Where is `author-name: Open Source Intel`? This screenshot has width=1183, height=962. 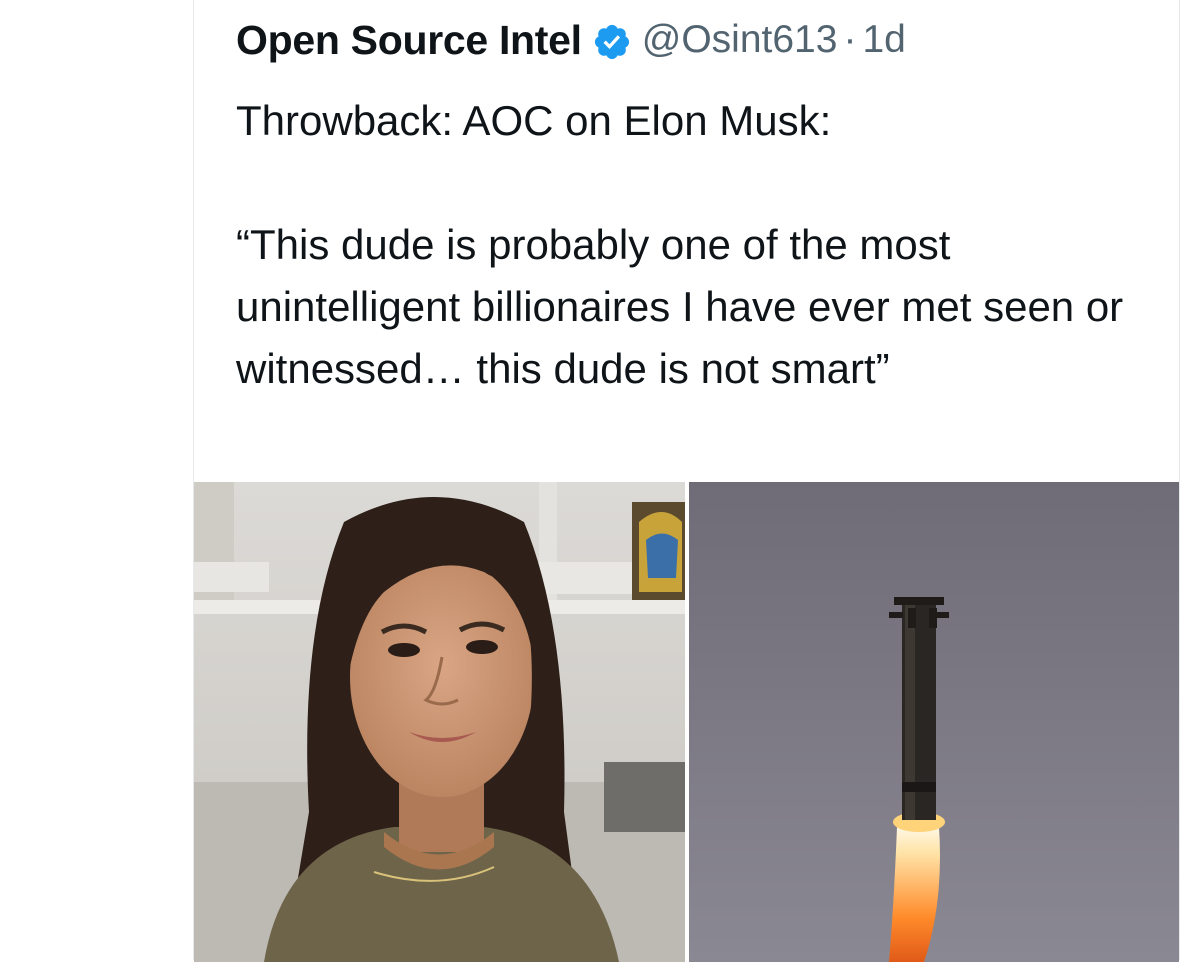
author-name: Open Source Intel is located at coordinates (409, 40).